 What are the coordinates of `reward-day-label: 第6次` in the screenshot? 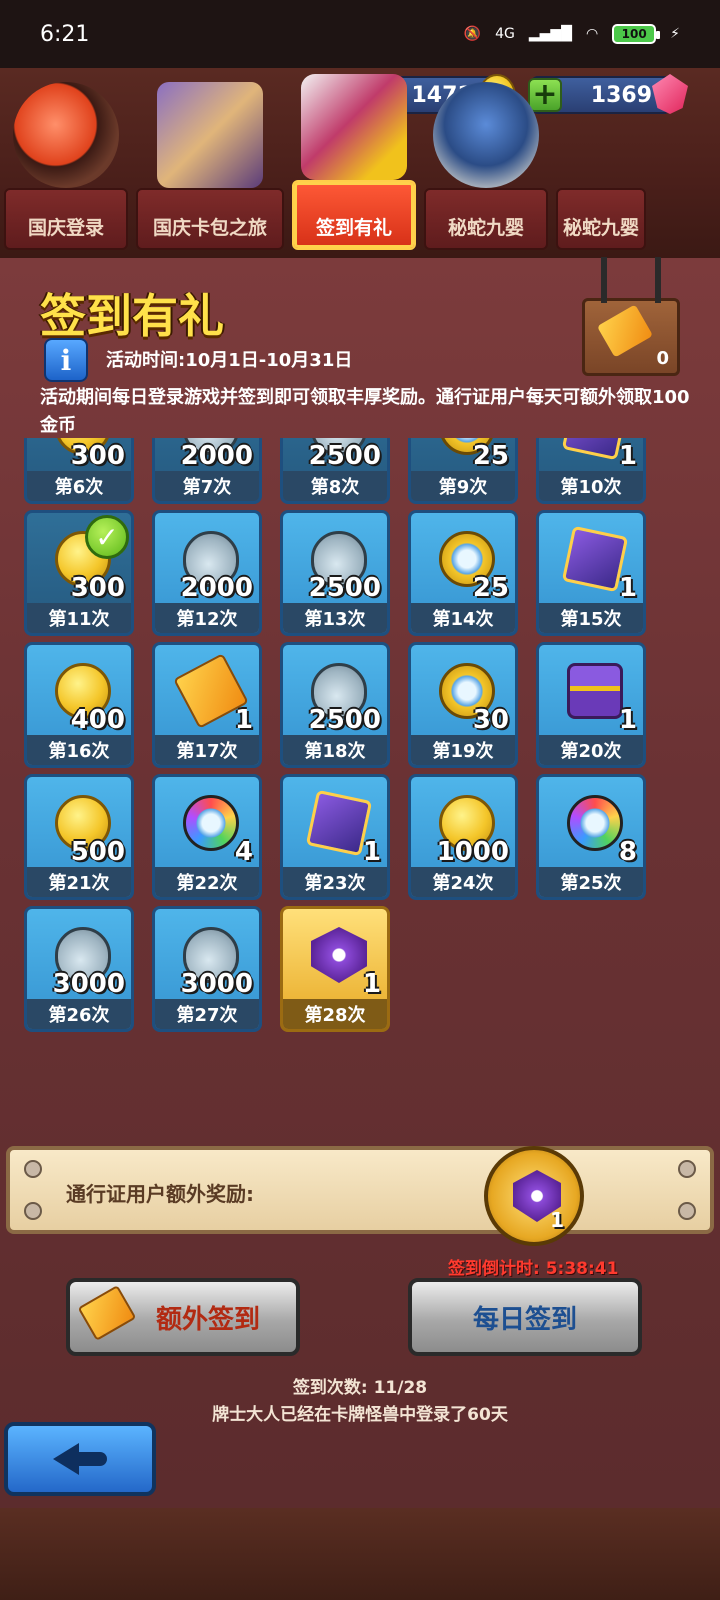 It's located at (79, 486).